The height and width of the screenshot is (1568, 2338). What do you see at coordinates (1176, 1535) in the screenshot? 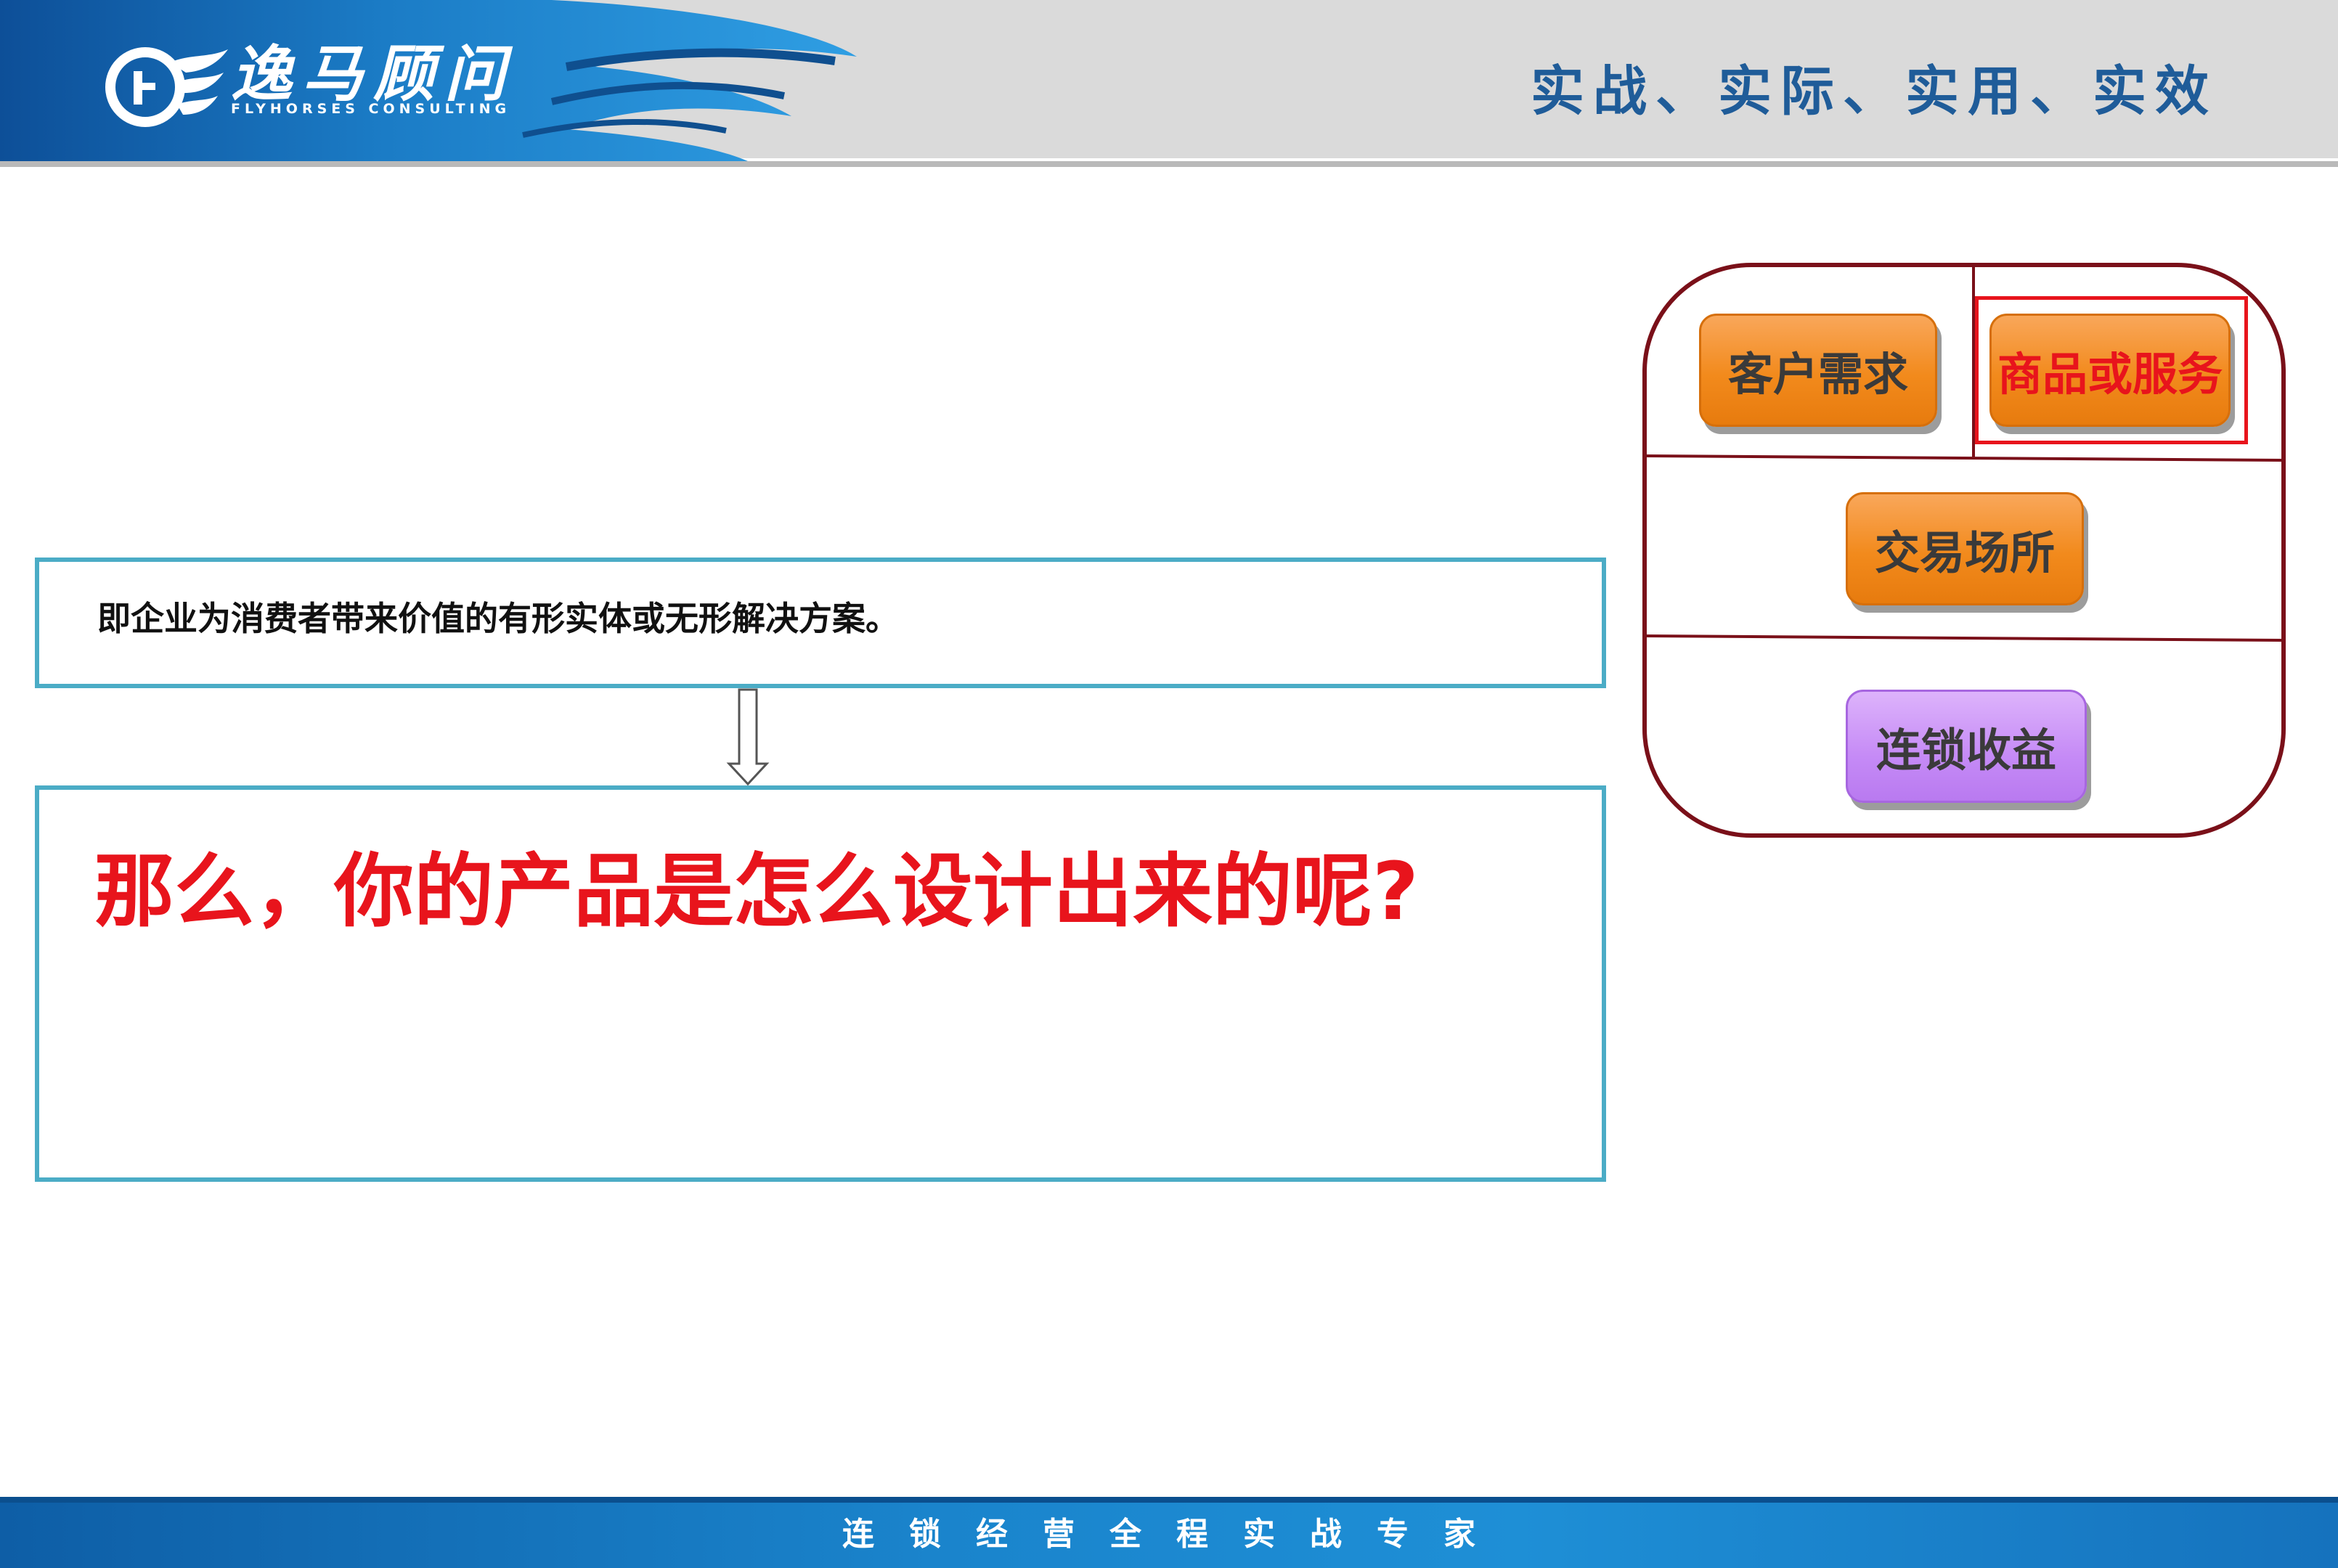
I see `footer-slogan: 连锁经营全程实战专家` at bounding box center [1176, 1535].